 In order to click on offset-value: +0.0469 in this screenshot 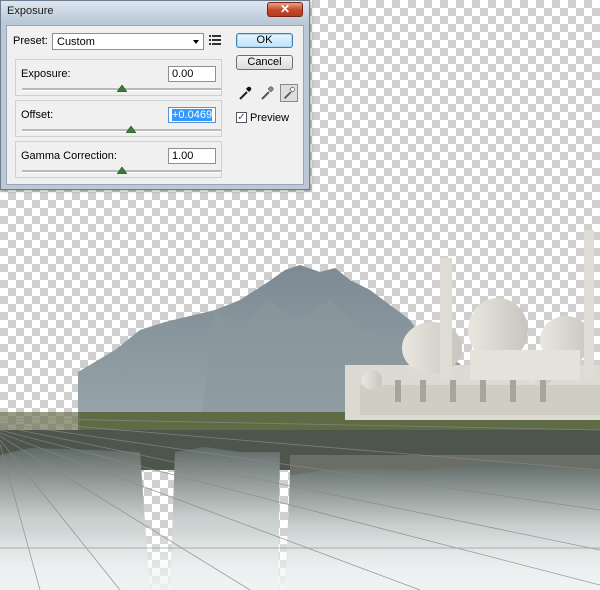, I will do `click(192, 115)`.